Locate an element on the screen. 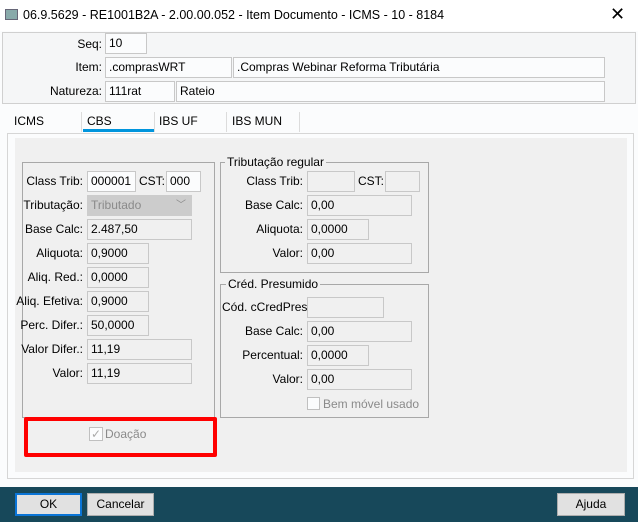  cancel-button: Cancelar is located at coordinates (120, 504).